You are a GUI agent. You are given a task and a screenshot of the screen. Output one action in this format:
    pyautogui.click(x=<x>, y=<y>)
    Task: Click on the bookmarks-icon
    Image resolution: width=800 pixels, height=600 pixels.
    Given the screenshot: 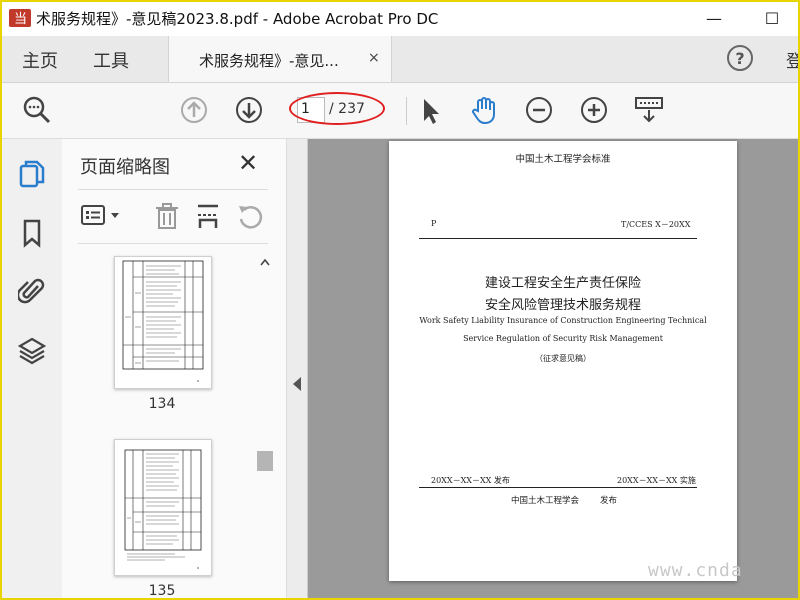 What is the action you would take?
    pyautogui.click(x=32, y=233)
    